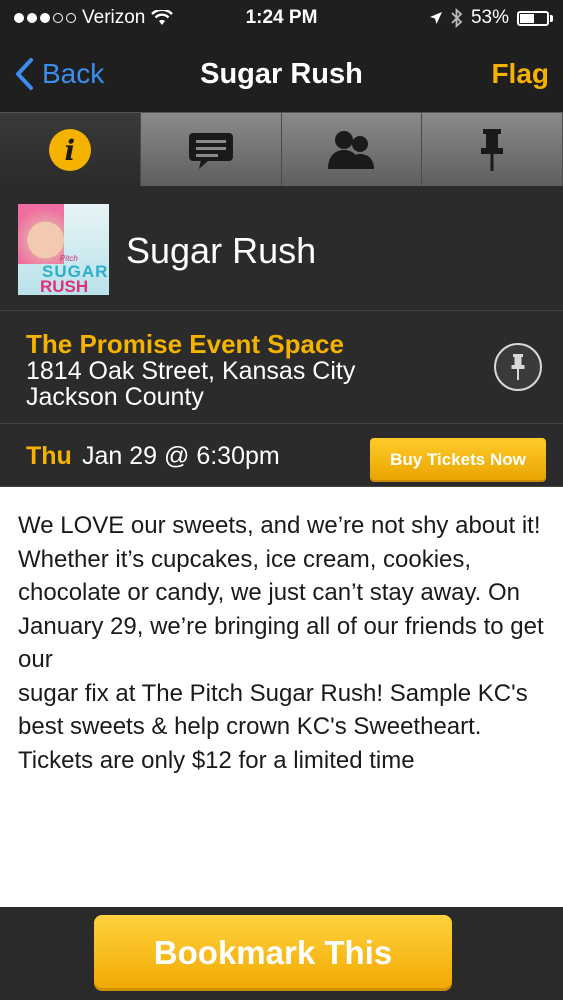 The width and height of the screenshot is (563, 1000). I want to click on back-button: Back, so click(59, 74).